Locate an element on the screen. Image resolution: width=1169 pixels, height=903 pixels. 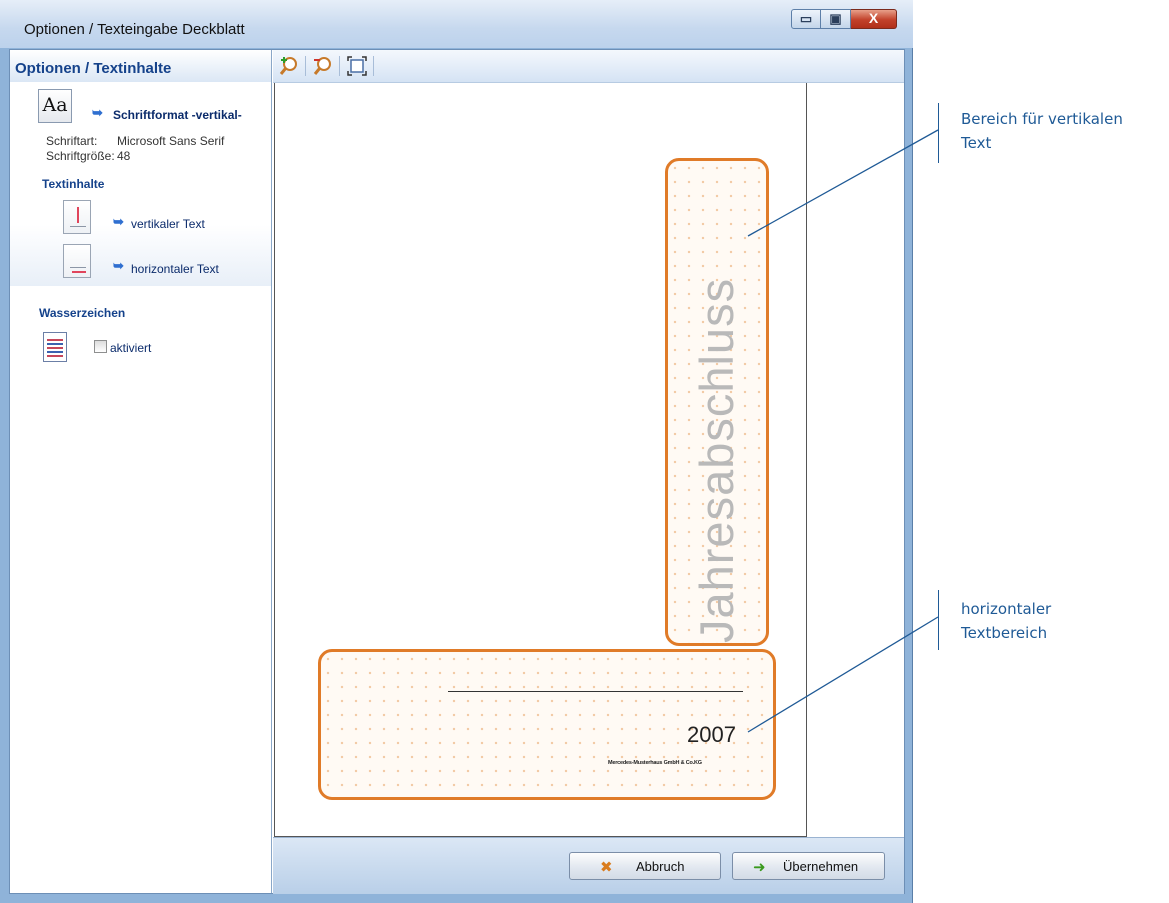
vertical-area-leader-line is located at coordinates (843, 183).